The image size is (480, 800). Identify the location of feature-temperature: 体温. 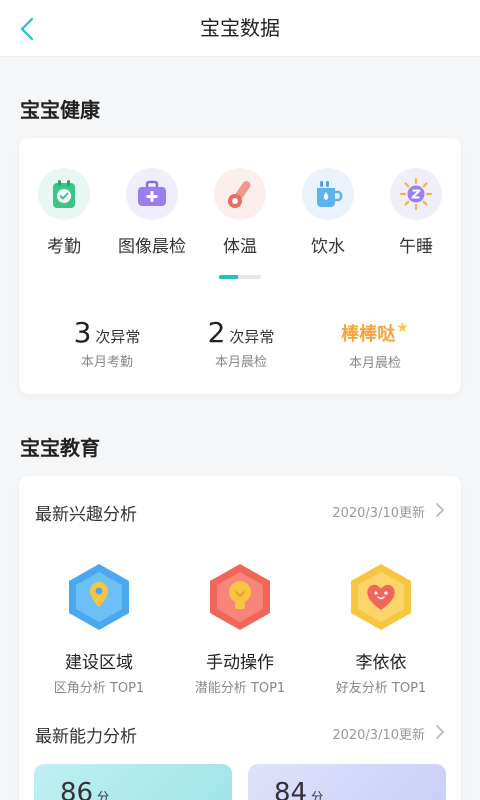
(240, 212).